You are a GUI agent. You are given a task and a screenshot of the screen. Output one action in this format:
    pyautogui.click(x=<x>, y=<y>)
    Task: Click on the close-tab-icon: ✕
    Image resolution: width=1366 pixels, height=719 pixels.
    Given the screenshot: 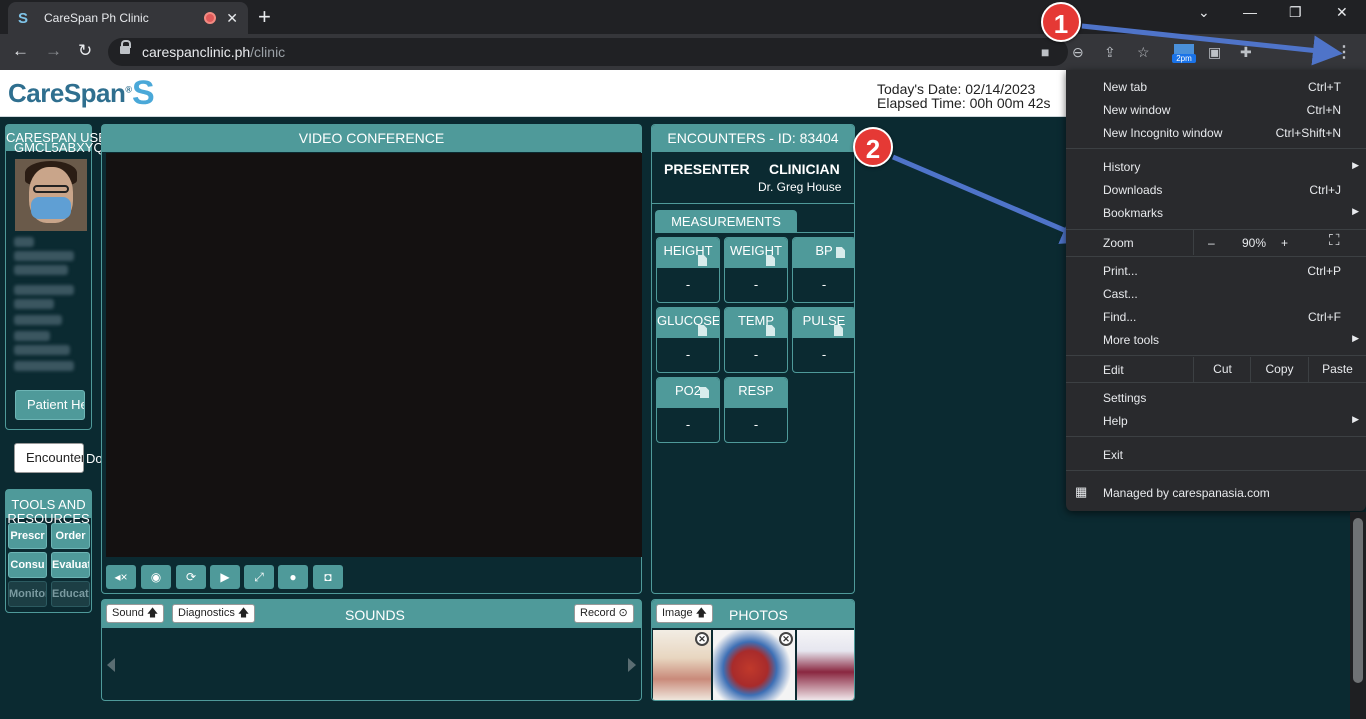 What is the action you would take?
    pyautogui.click(x=232, y=18)
    